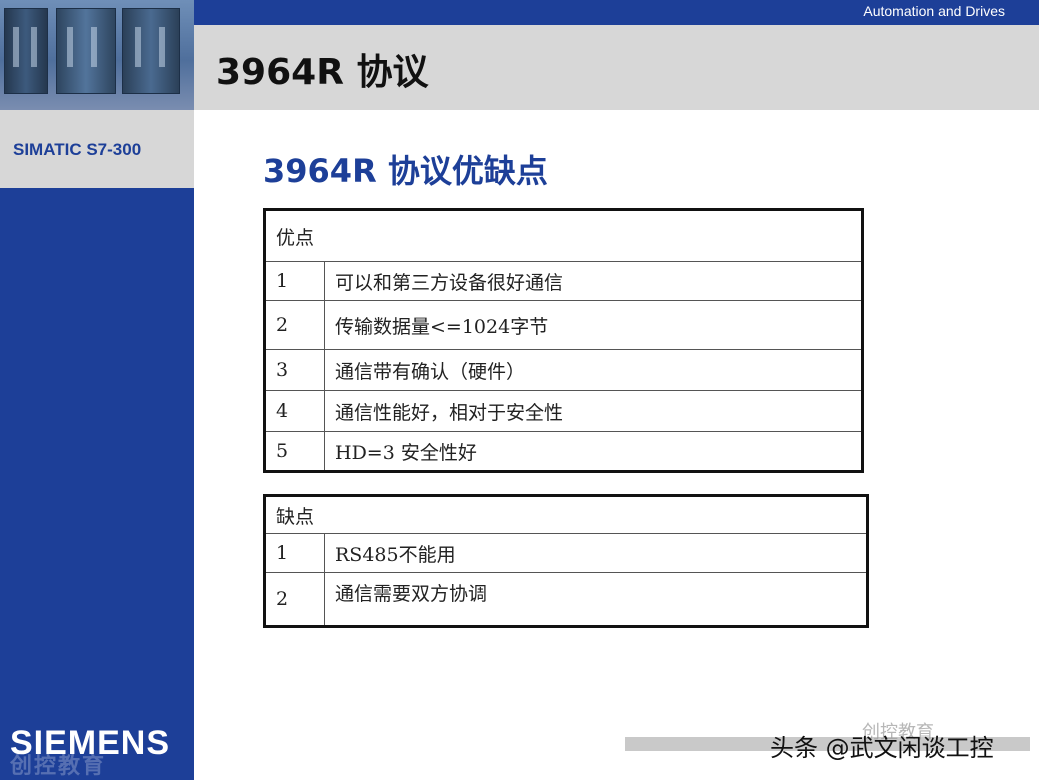 Image resolution: width=1039 pixels, height=780 pixels. Describe the element at coordinates (77, 149) in the screenshot. I see `product-label: SIMATIC S7-300` at that location.